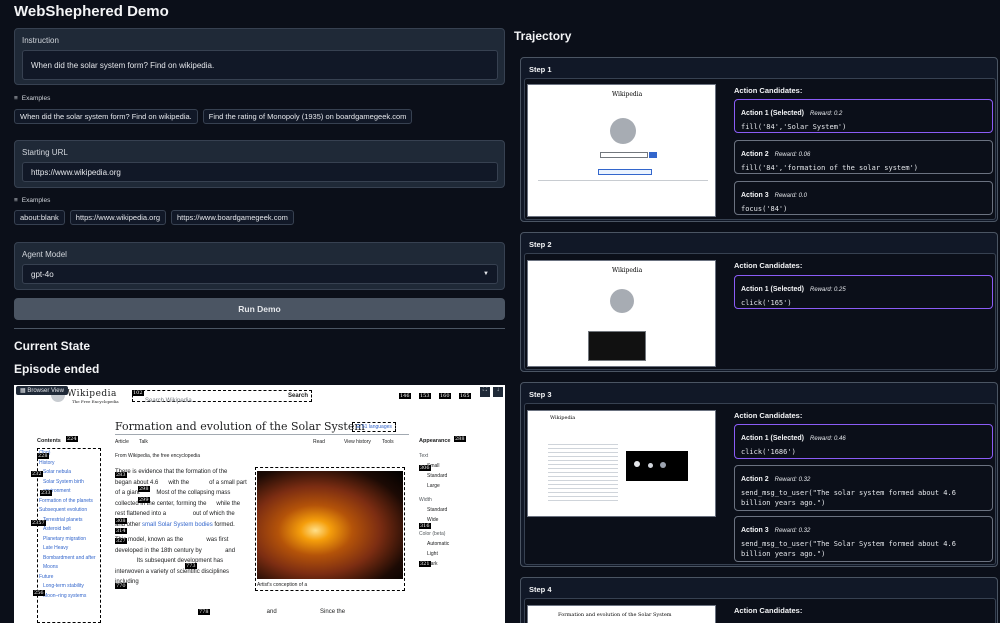  I want to click on element-tag: 146, so click(405, 396).